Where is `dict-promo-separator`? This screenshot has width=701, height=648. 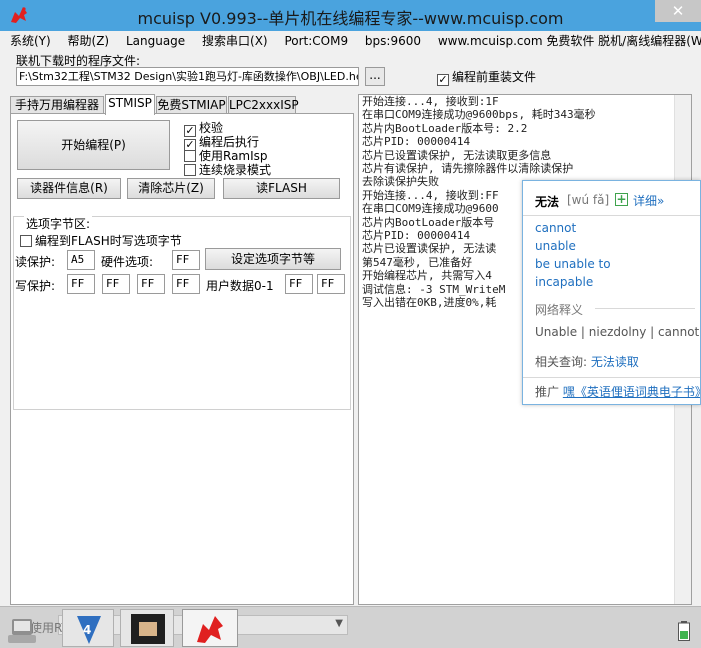 dict-promo-separator is located at coordinates (611, 377).